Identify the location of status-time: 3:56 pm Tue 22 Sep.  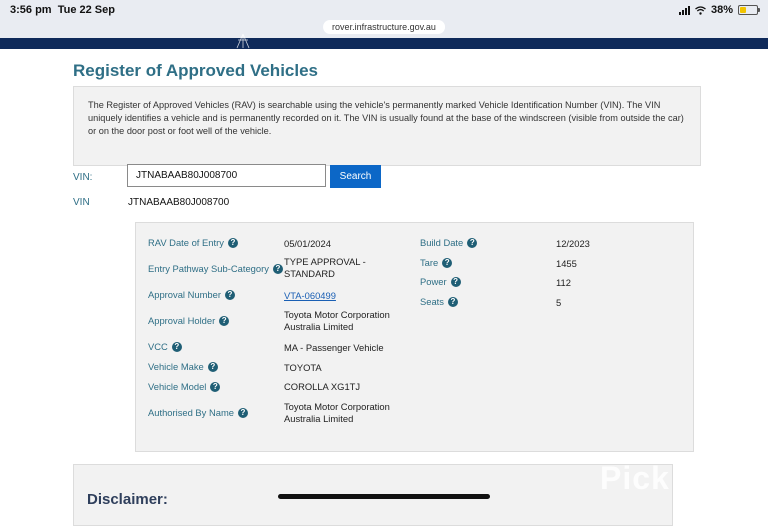
(62, 10).